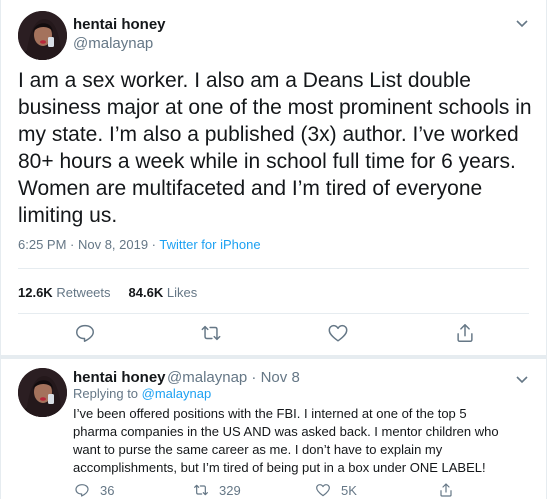 This screenshot has width=547, height=499. What do you see at coordinates (217, 490) in the screenshot?
I see `reply-action-retweet: 329` at bounding box center [217, 490].